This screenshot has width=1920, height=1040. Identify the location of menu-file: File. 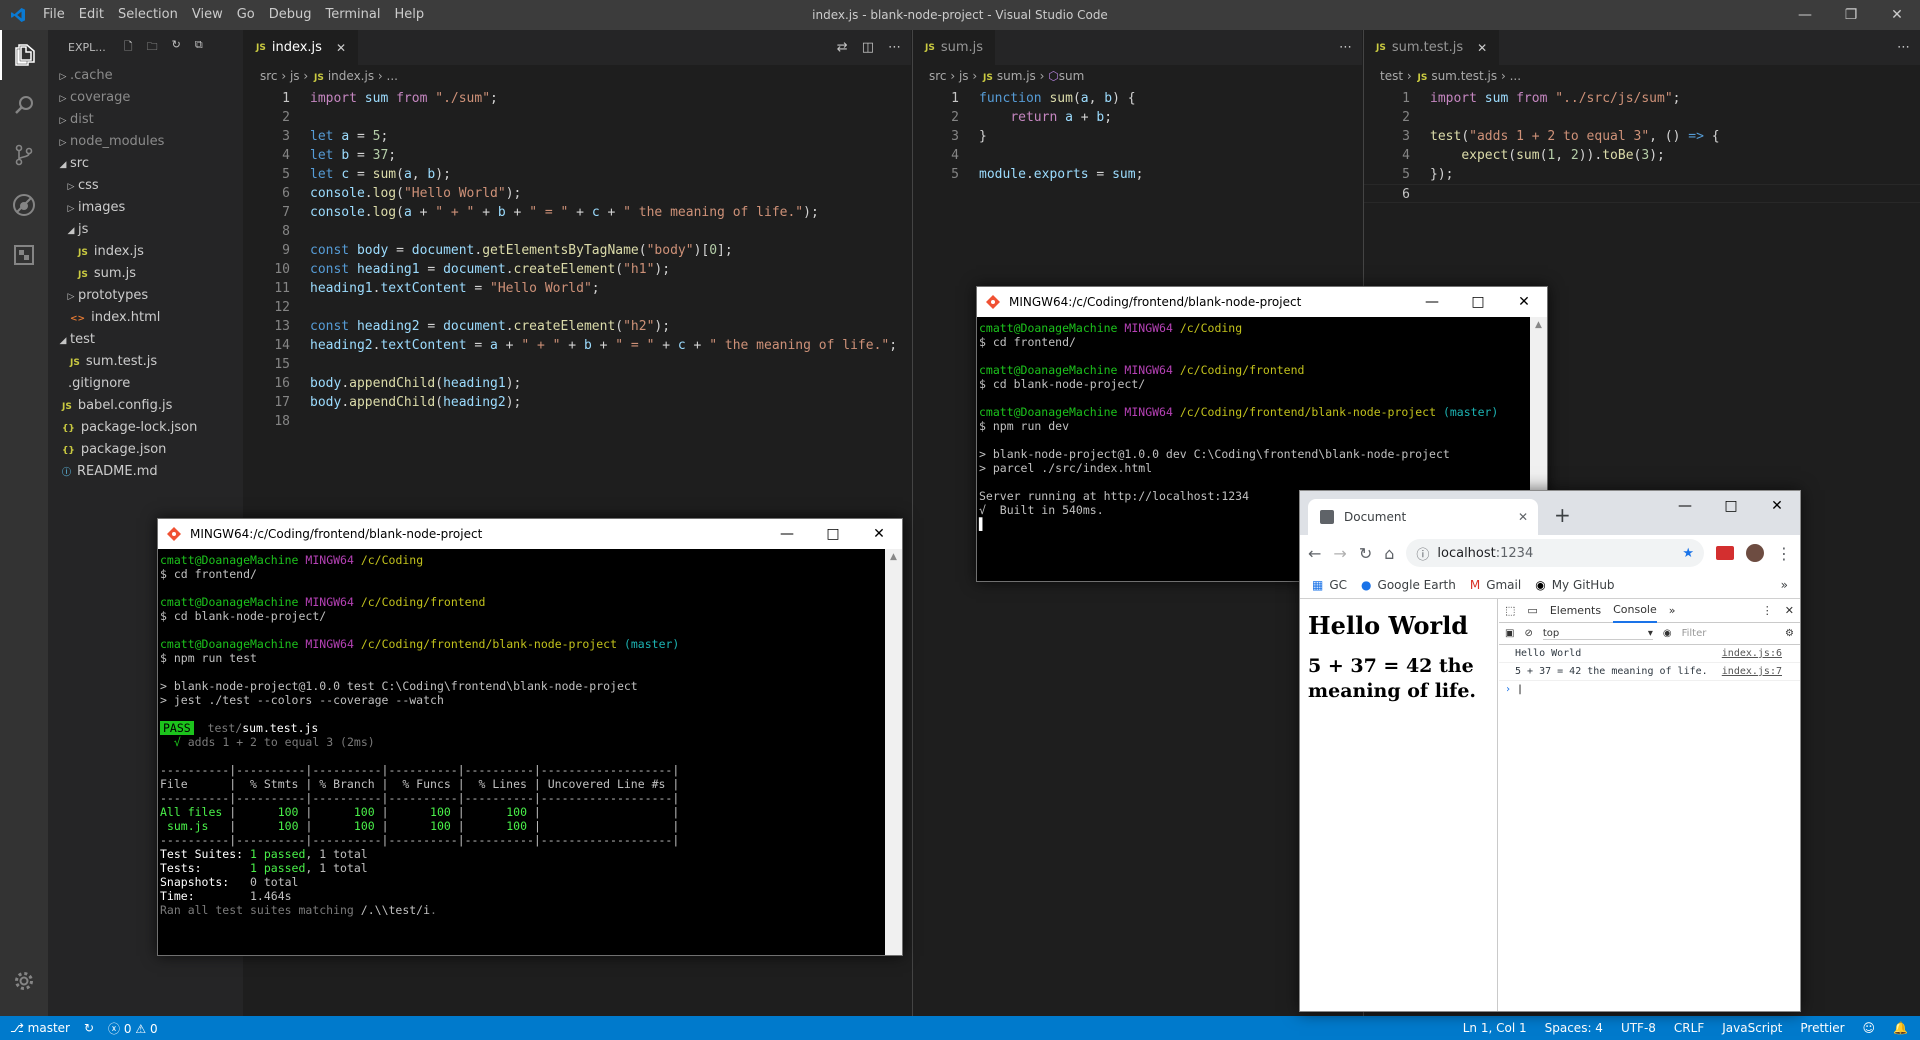
(54, 15).